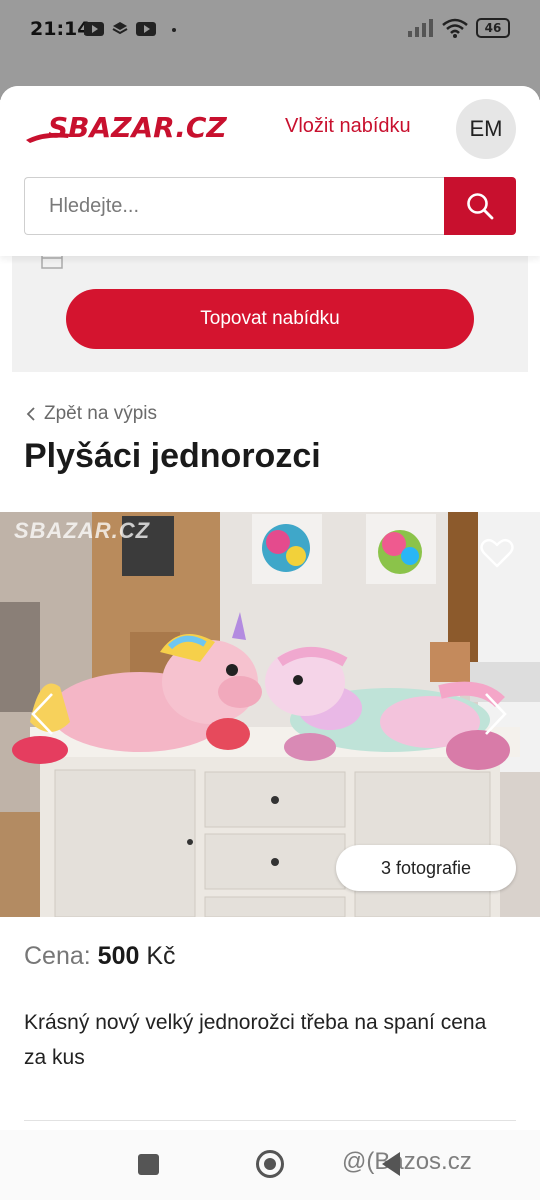 This screenshot has width=540, height=1200. I want to click on price-label: Cena:, so click(57, 956).